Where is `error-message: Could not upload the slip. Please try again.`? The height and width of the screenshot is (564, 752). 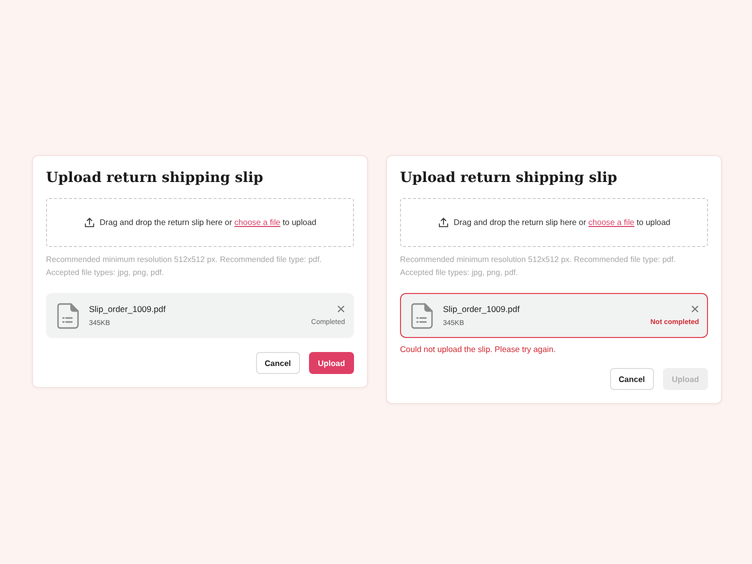
error-message: Could not upload the slip. Please try again. is located at coordinates (478, 349).